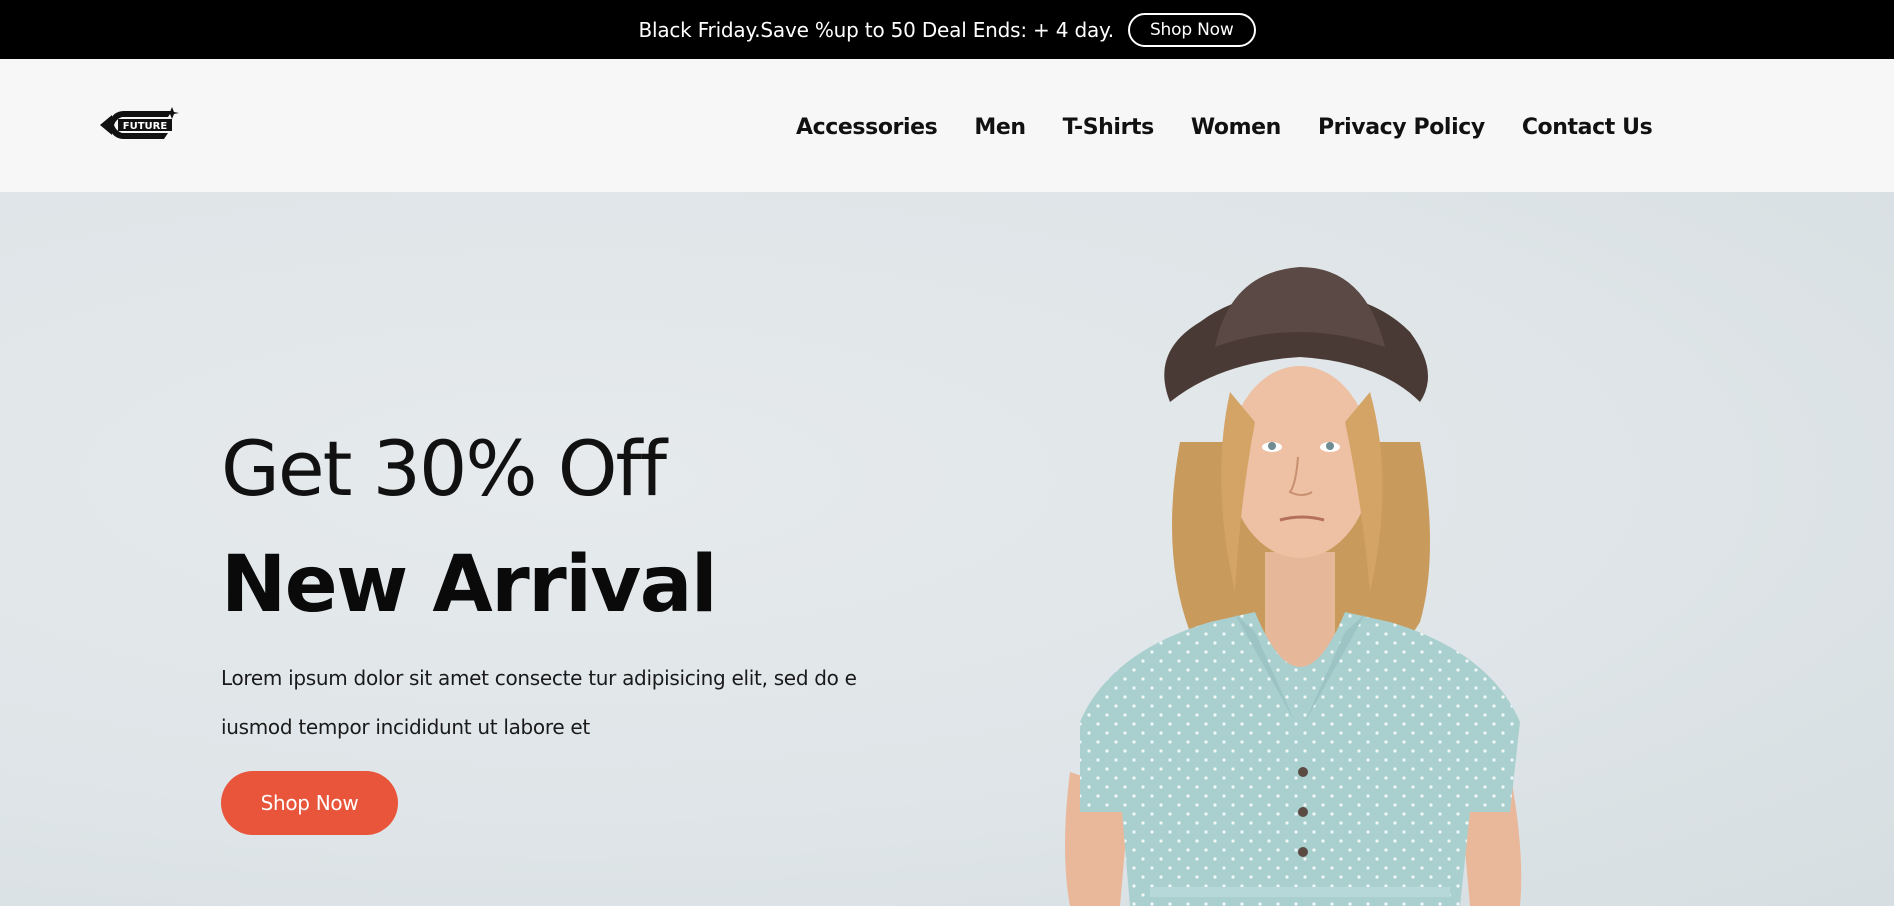 Image resolution: width=1894 pixels, height=906 pixels. Describe the element at coordinates (1191, 29) in the screenshot. I see `announcement-shop-now-button: Shop Now` at that location.